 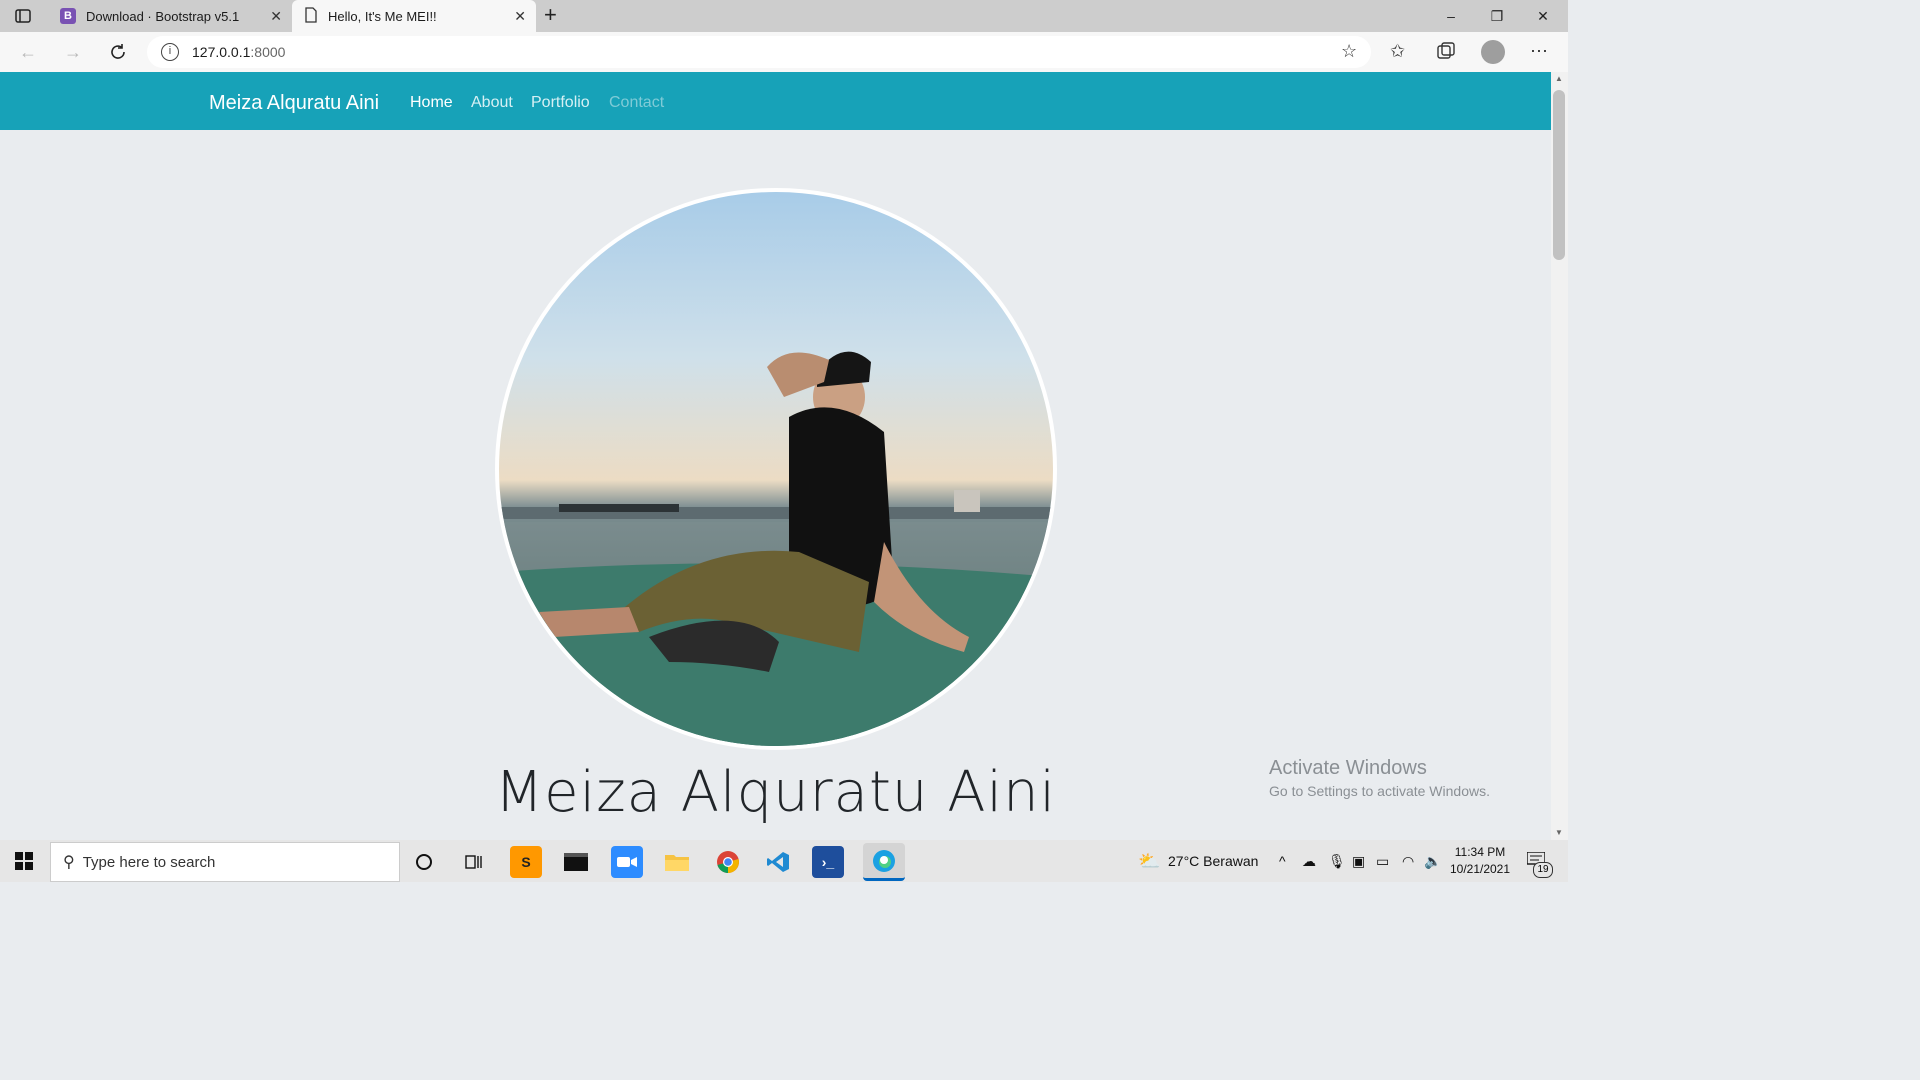 I want to click on tab-title: Hello, It's Me MEI!!, so click(x=382, y=16).